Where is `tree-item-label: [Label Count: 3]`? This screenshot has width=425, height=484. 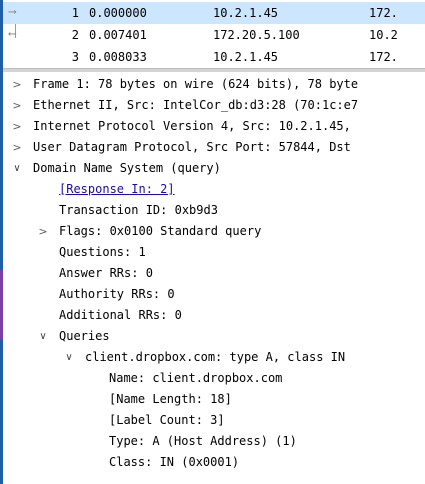
tree-item-label: [Label Count: 3] is located at coordinates (167, 420).